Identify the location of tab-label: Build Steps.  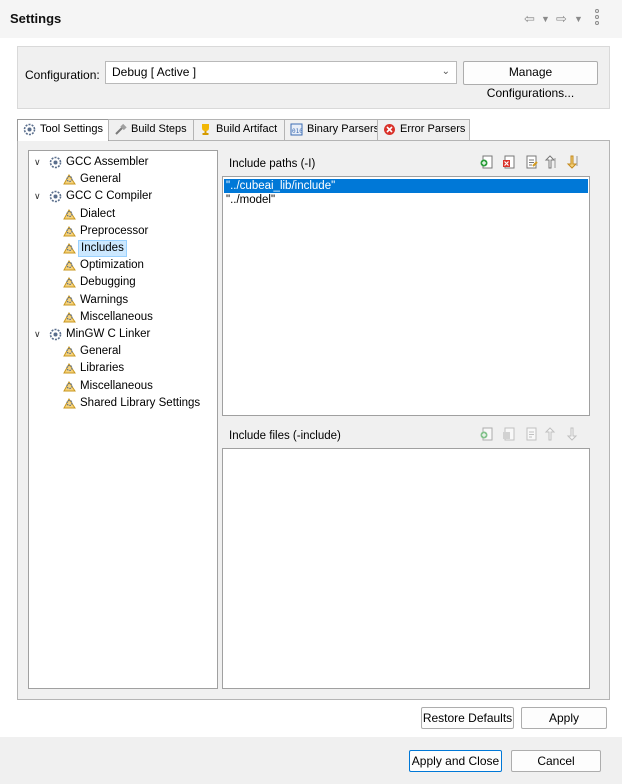
(159, 129).